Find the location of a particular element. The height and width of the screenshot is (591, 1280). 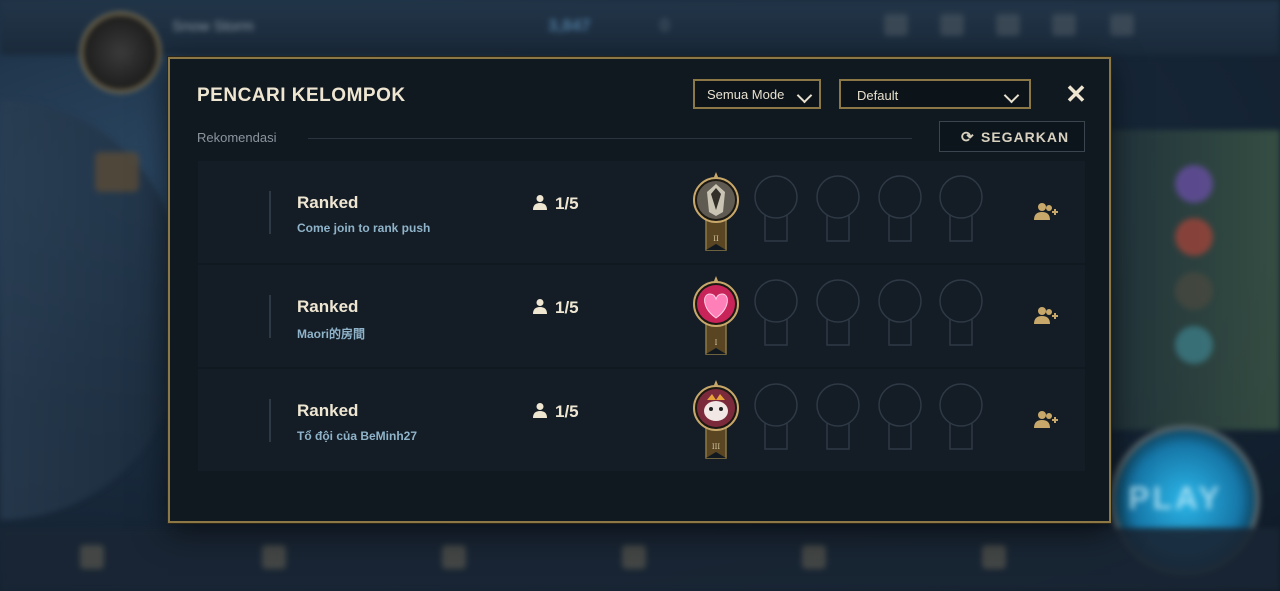

close-icon: ✕ is located at coordinates (1076, 94).